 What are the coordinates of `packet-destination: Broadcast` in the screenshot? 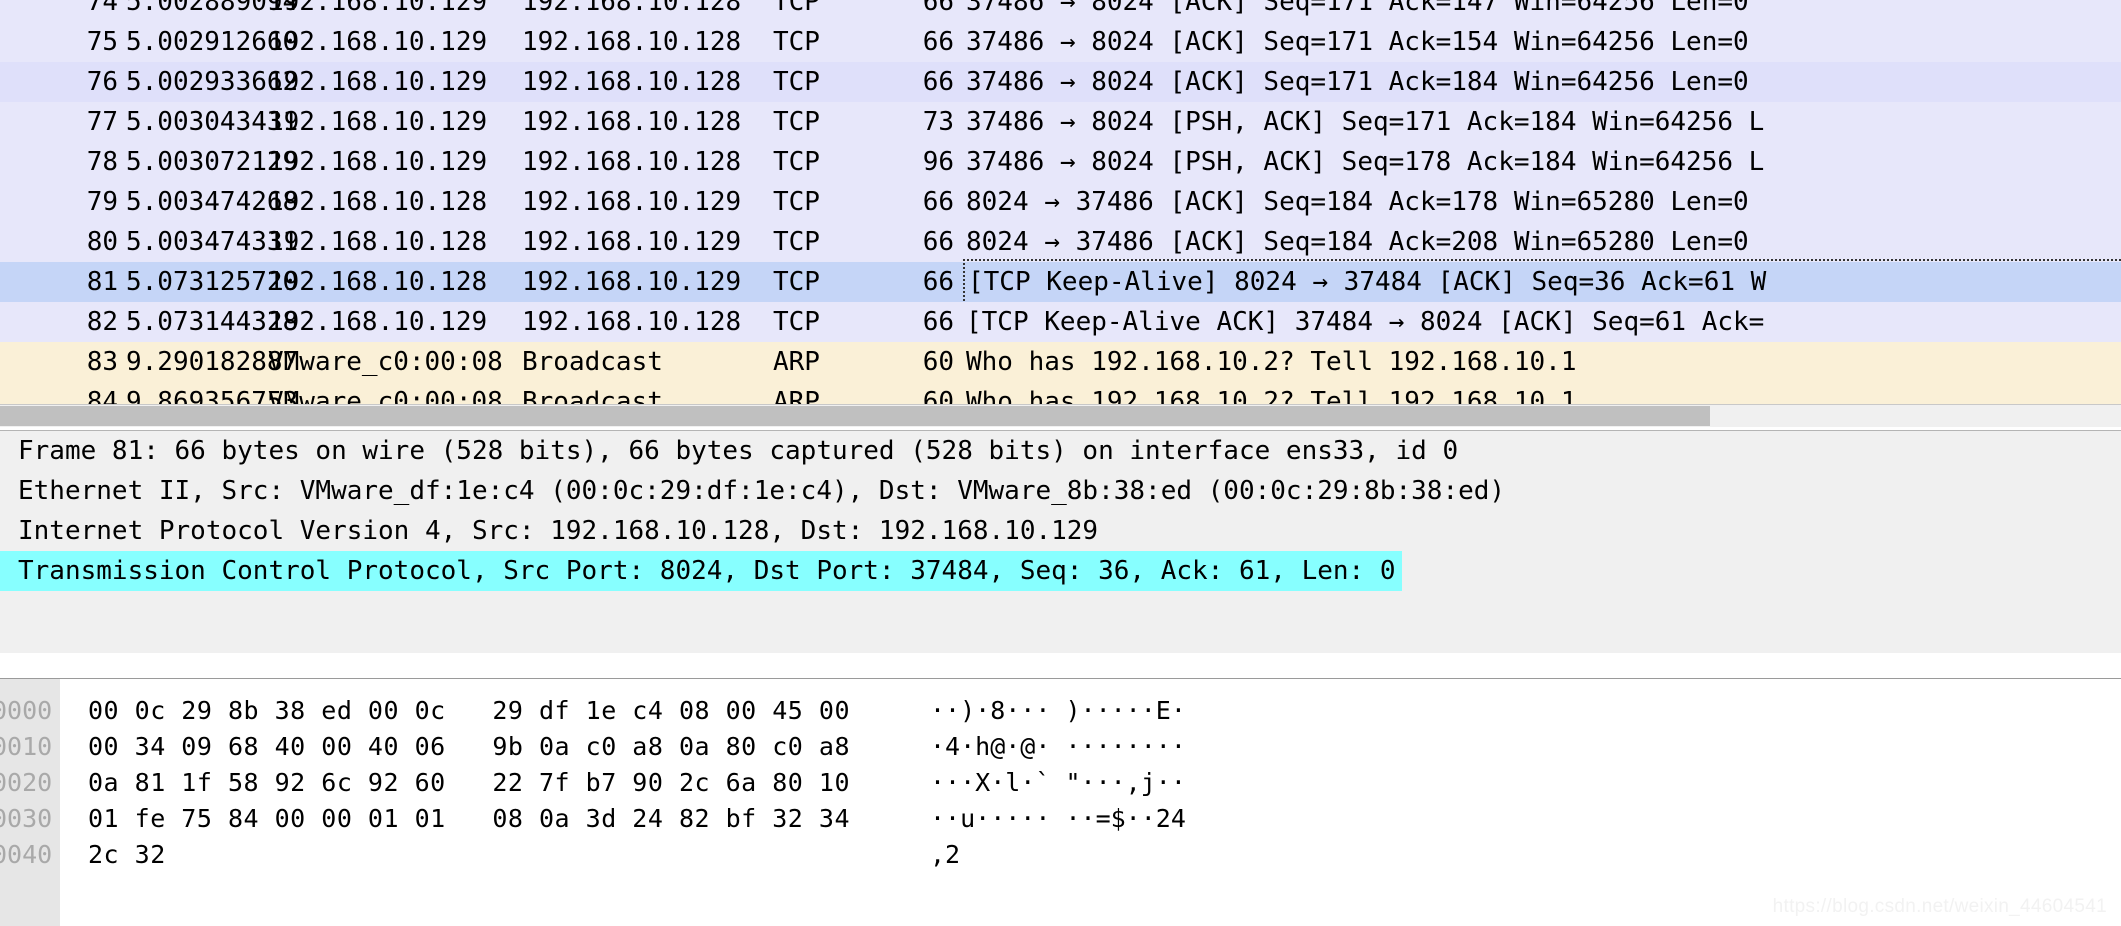 It's located at (592, 362).